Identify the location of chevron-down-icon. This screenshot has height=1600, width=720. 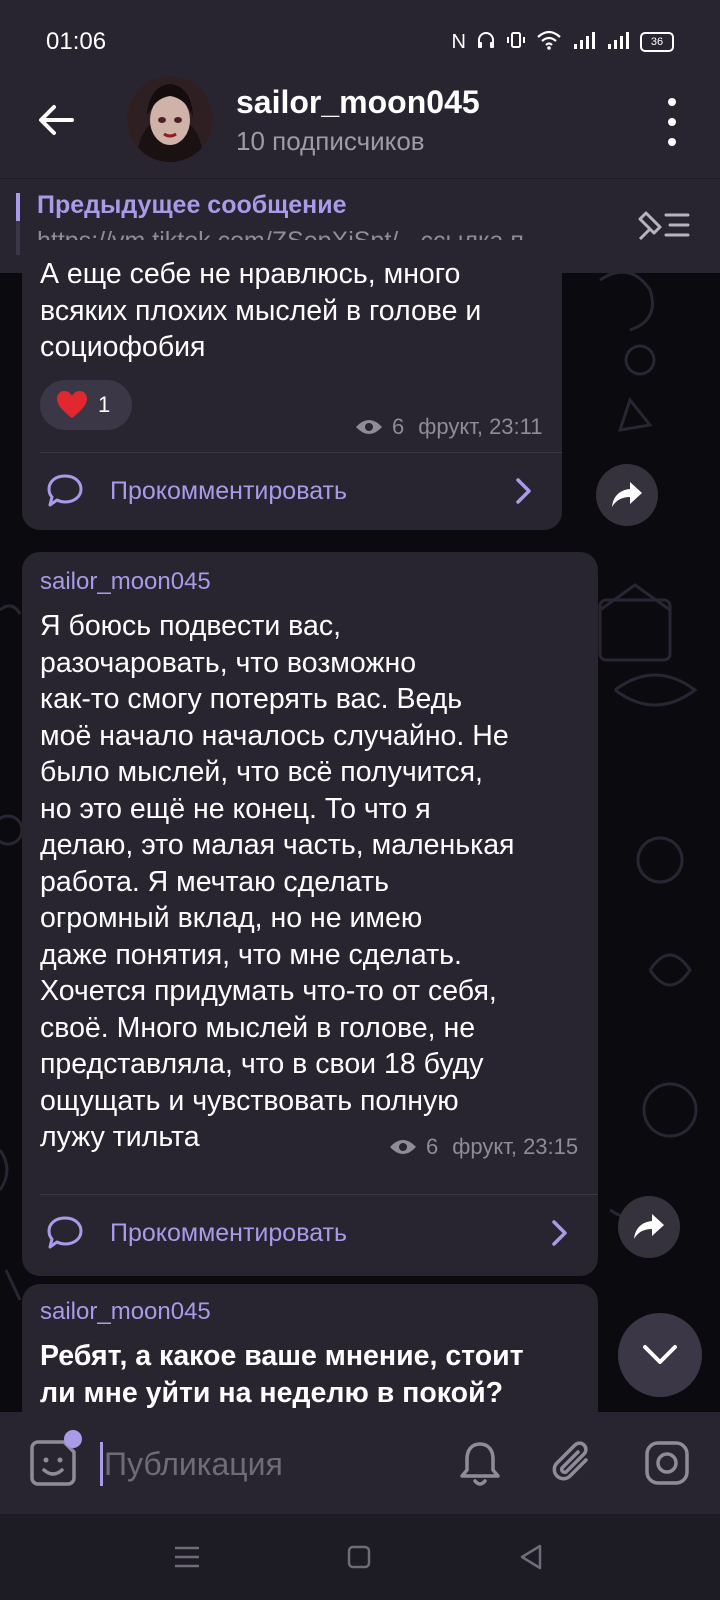
(660, 1354).